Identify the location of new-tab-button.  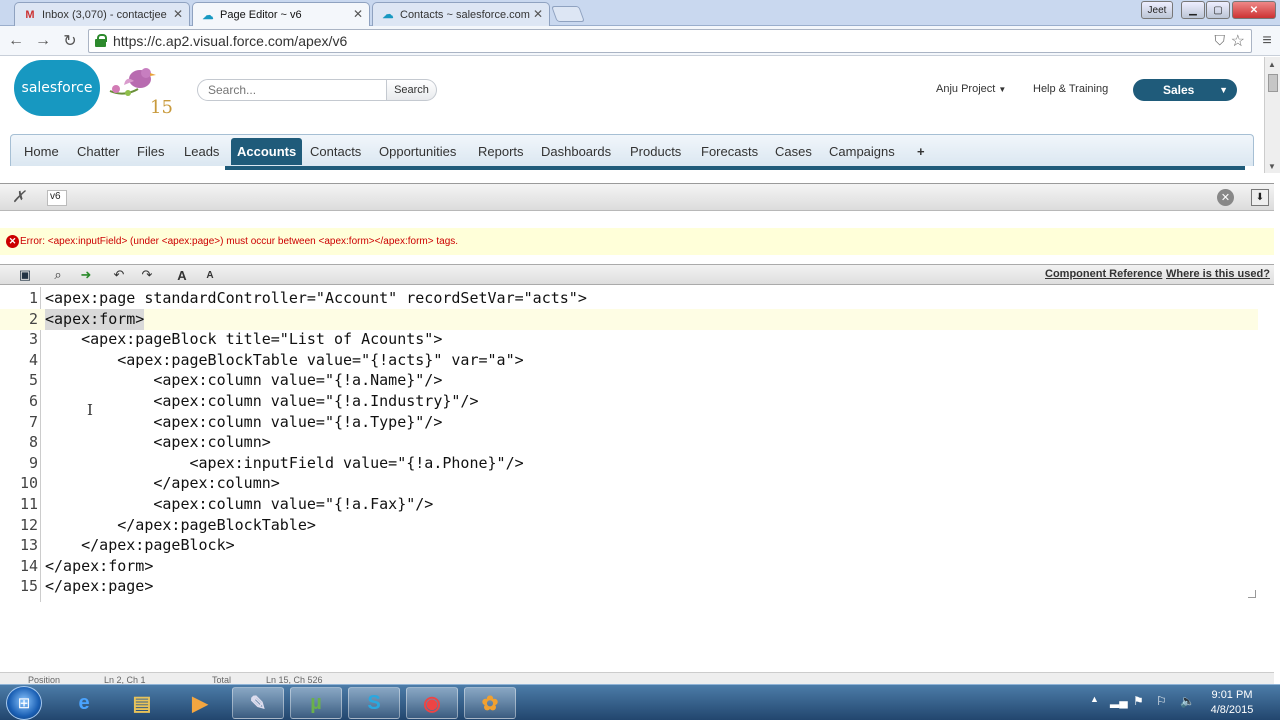
(568, 14).